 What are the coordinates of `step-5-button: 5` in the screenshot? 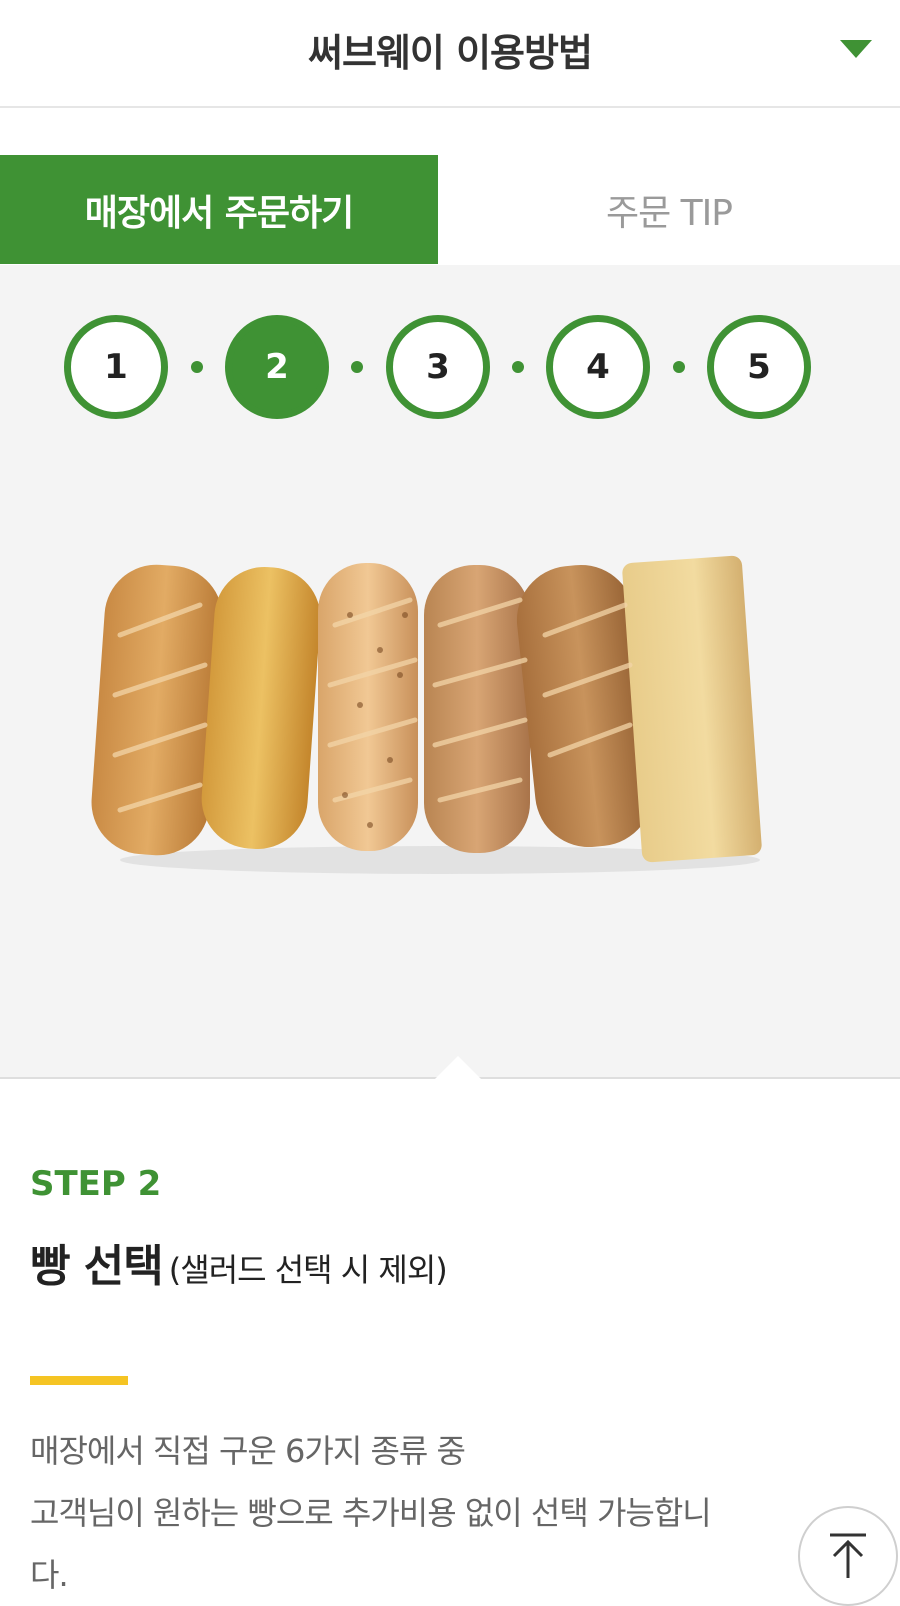 It's located at (759, 367).